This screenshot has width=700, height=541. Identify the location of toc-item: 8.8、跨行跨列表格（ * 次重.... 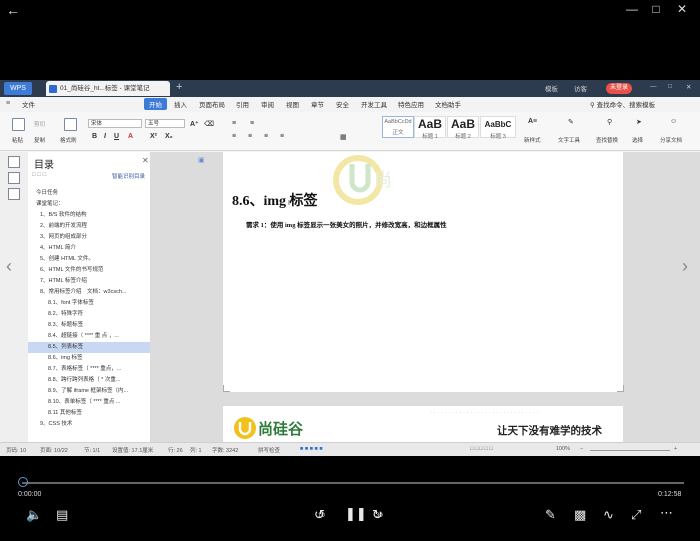
(89, 380).